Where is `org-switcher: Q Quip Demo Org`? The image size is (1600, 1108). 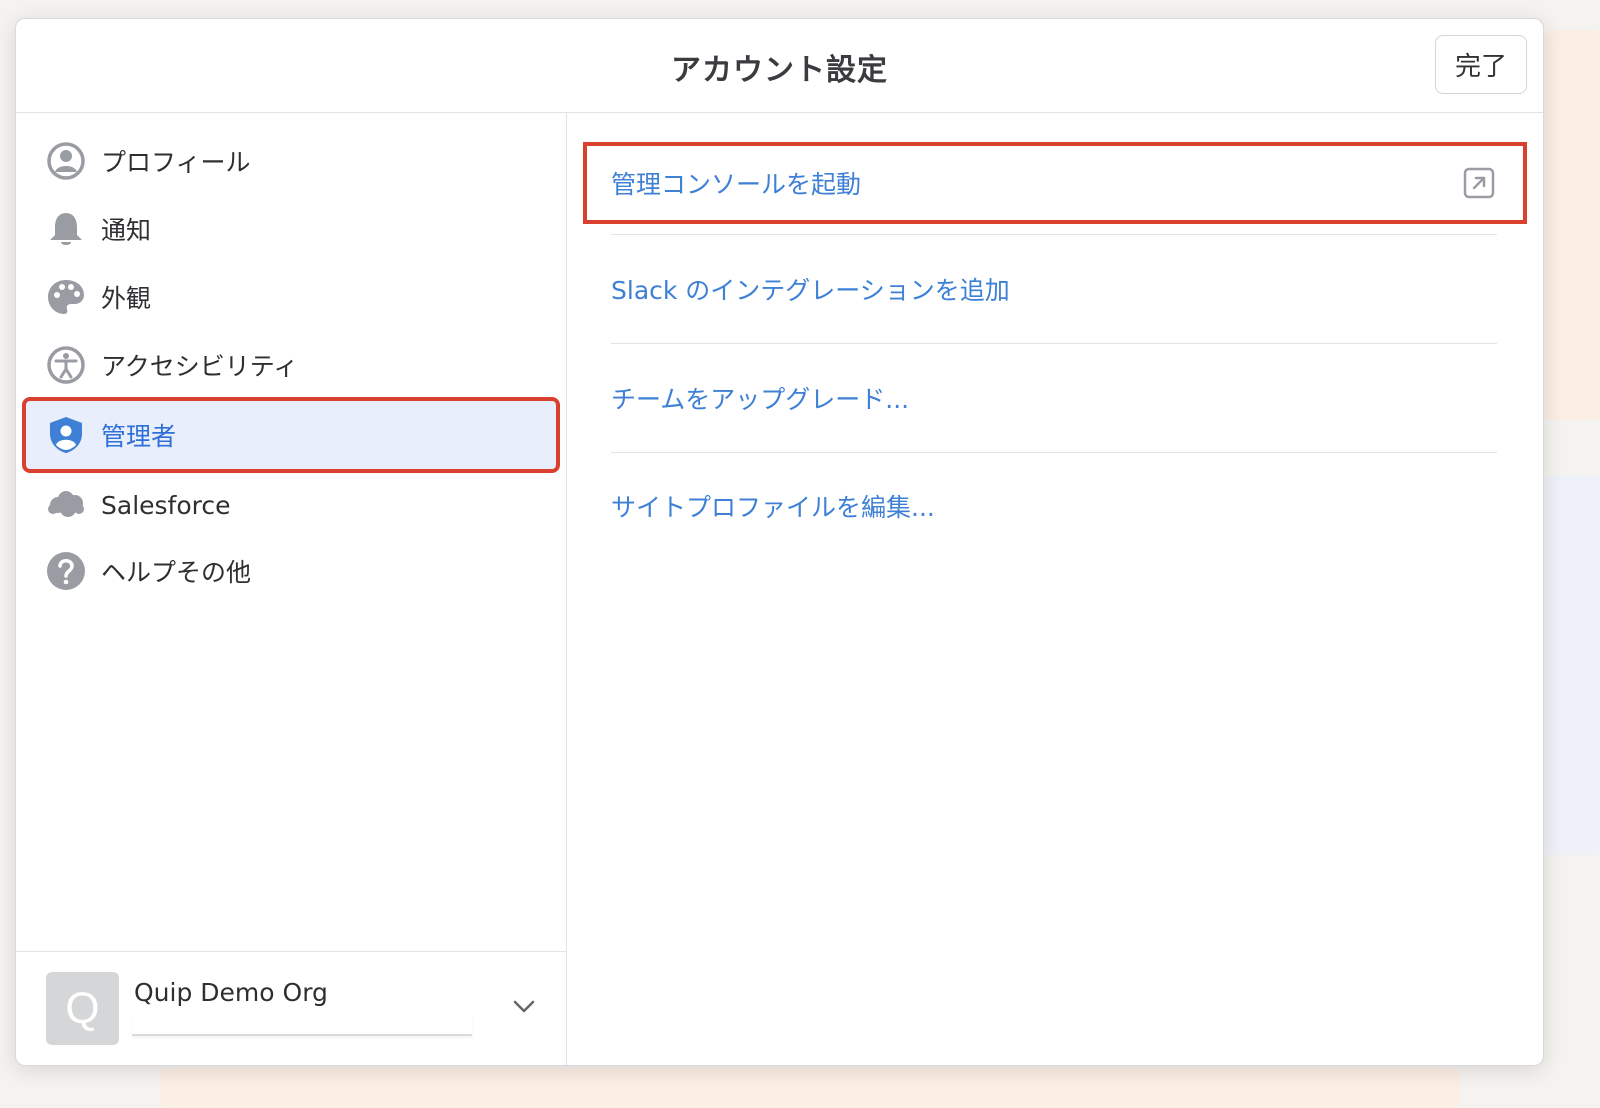 org-switcher: Q Quip Demo Org is located at coordinates (291, 1008).